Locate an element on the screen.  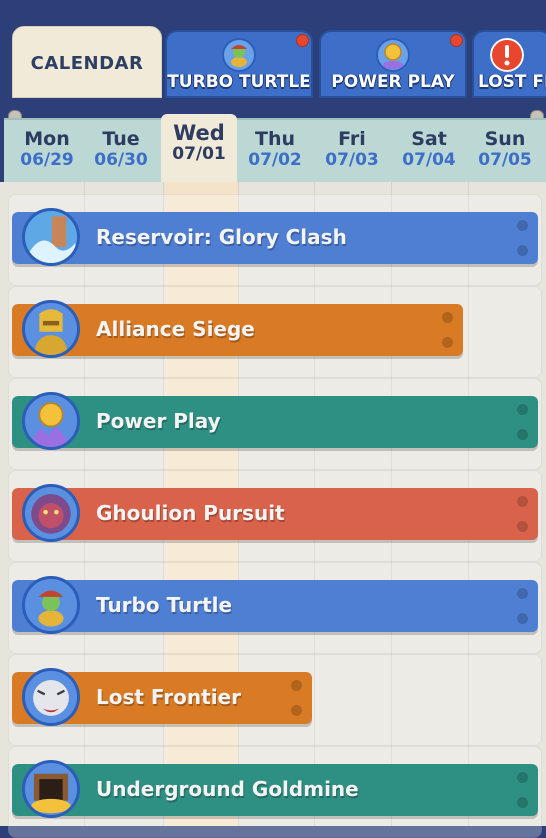
day-date: 06/30 is located at coordinates (121, 160).